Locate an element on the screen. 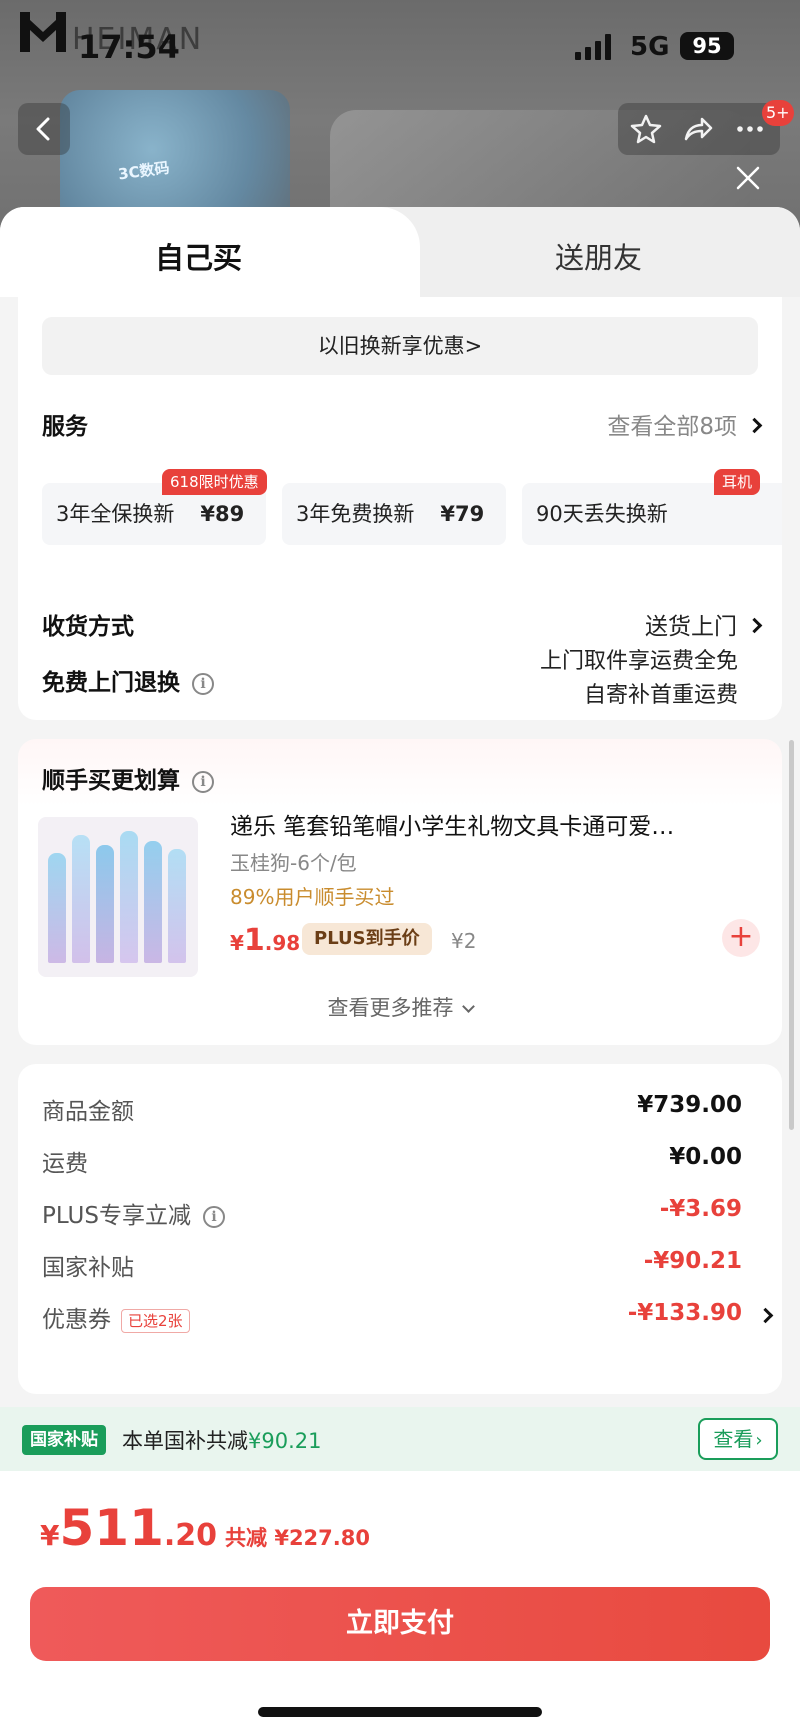  earphone-badge: 耳机 is located at coordinates (737, 482).